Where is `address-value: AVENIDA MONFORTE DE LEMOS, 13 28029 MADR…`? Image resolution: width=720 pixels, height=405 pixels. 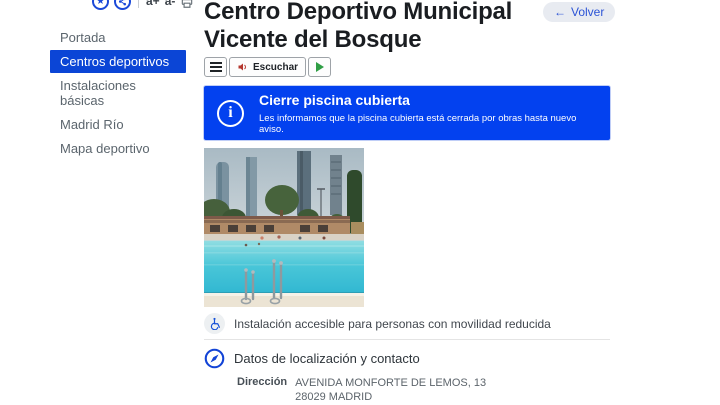 address-value: AVENIDA MONFORTE DE LEMOS, 13 28029 MADR… is located at coordinates (390, 390).